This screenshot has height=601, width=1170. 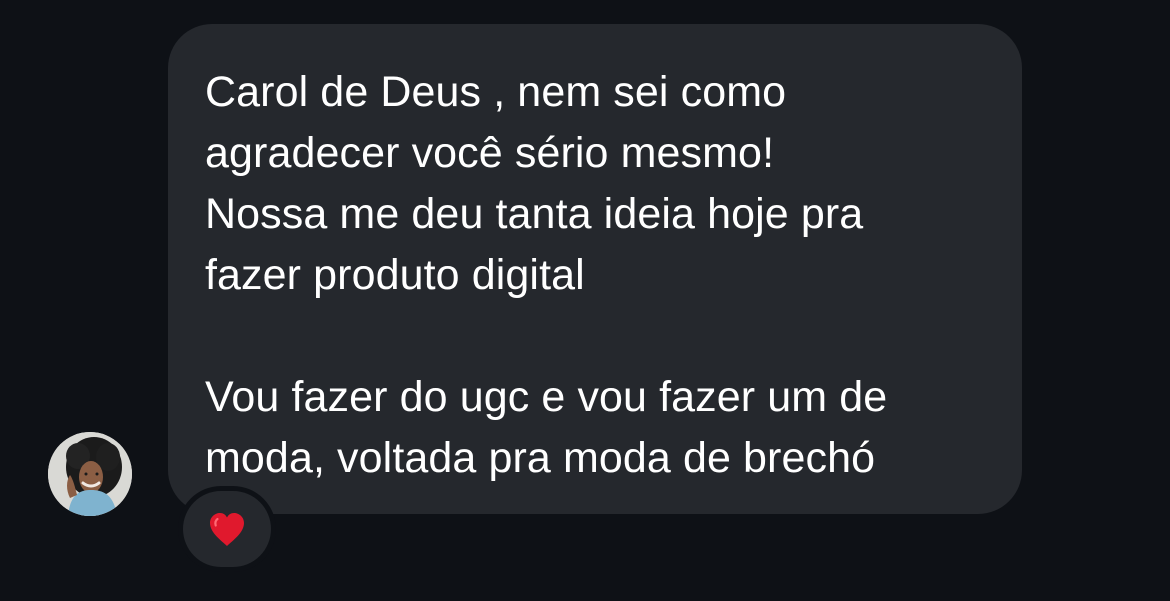 I want to click on message-line-6: moda, voltada pra moda de brechó, so click(x=540, y=458).